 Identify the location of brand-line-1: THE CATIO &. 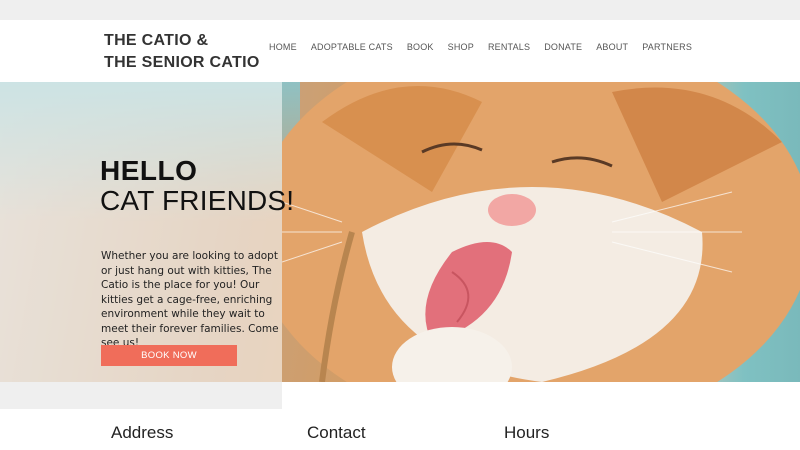
(156, 40).